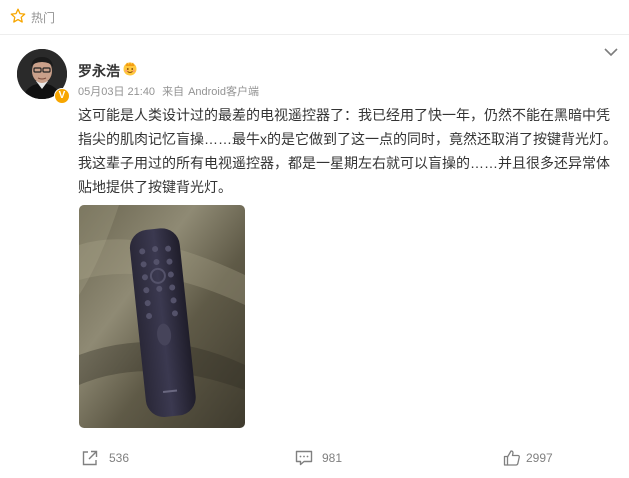  What do you see at coordinates (43, 18) in the screenshot?
I see `hot-label: 热门` at bounding box center [43, 18].